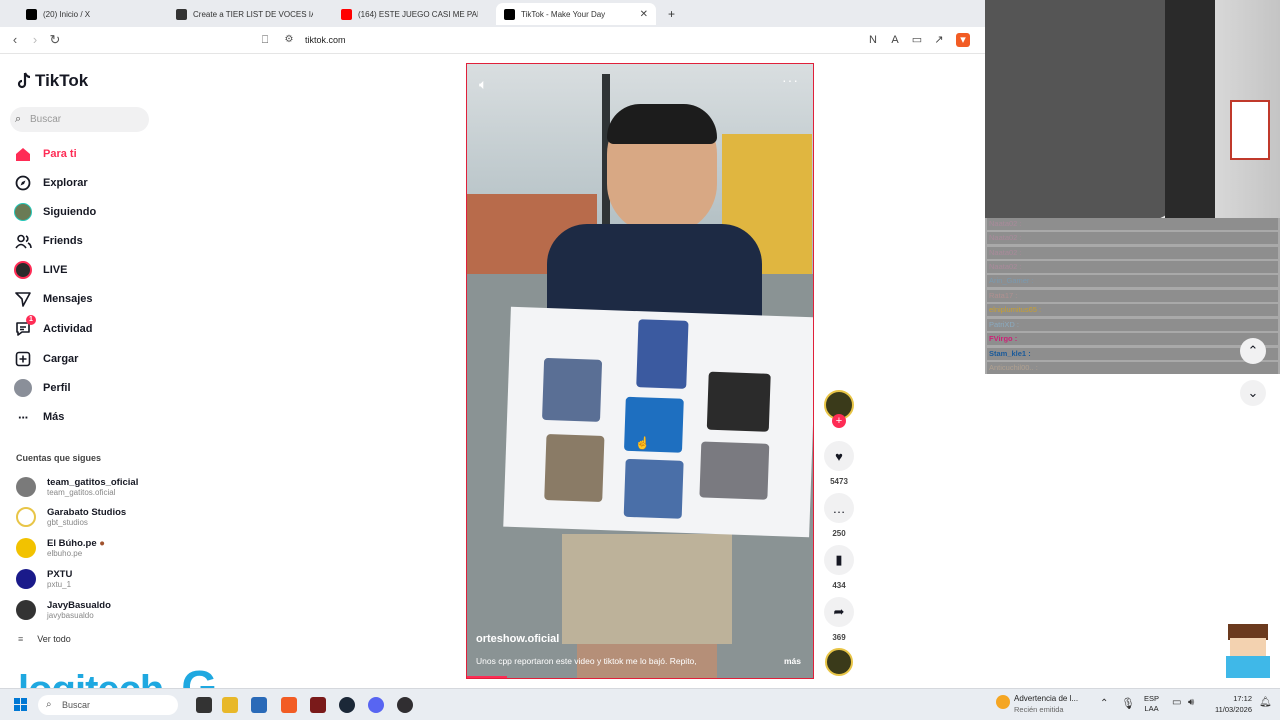  I want to click on share-arrow-icon: ➦, so click(839, 612).